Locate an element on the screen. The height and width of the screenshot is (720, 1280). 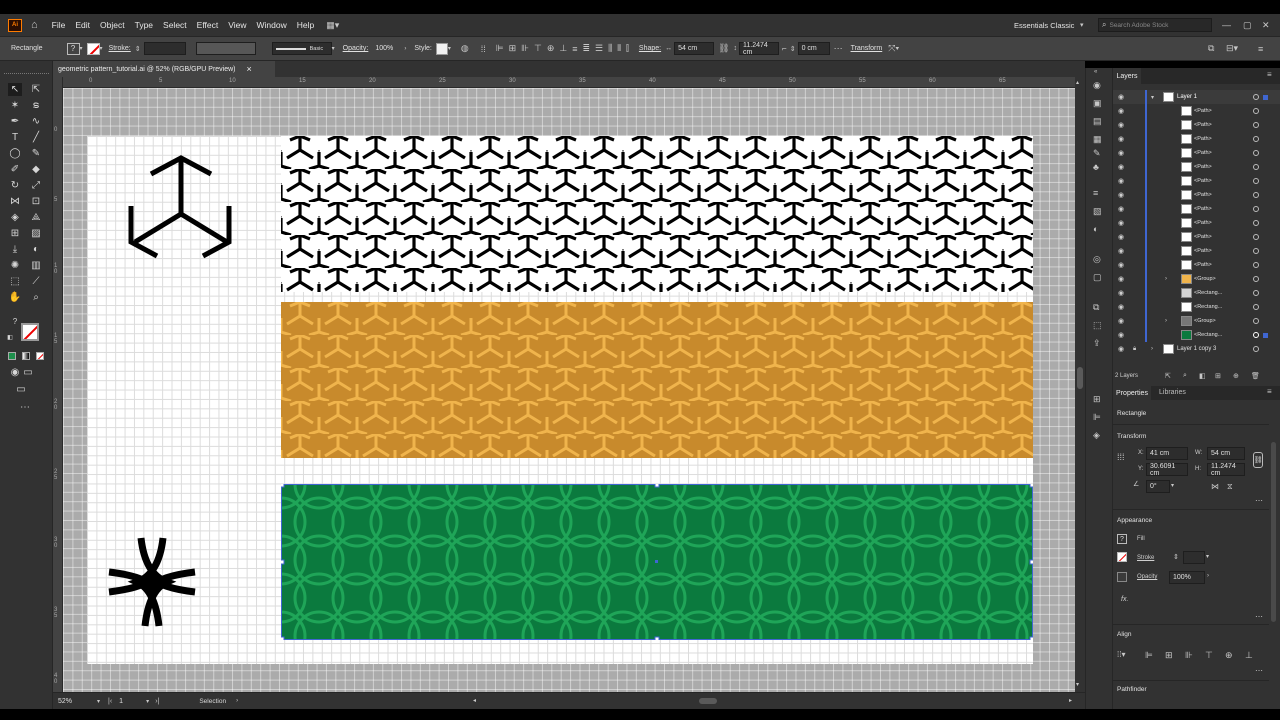
rotate-chevron-icon: ▾ is located at coordinates (1172, 485).